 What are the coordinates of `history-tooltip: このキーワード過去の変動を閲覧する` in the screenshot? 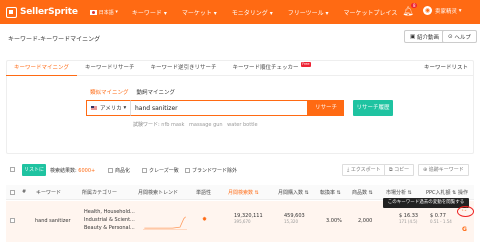 It's located at (426, 203).